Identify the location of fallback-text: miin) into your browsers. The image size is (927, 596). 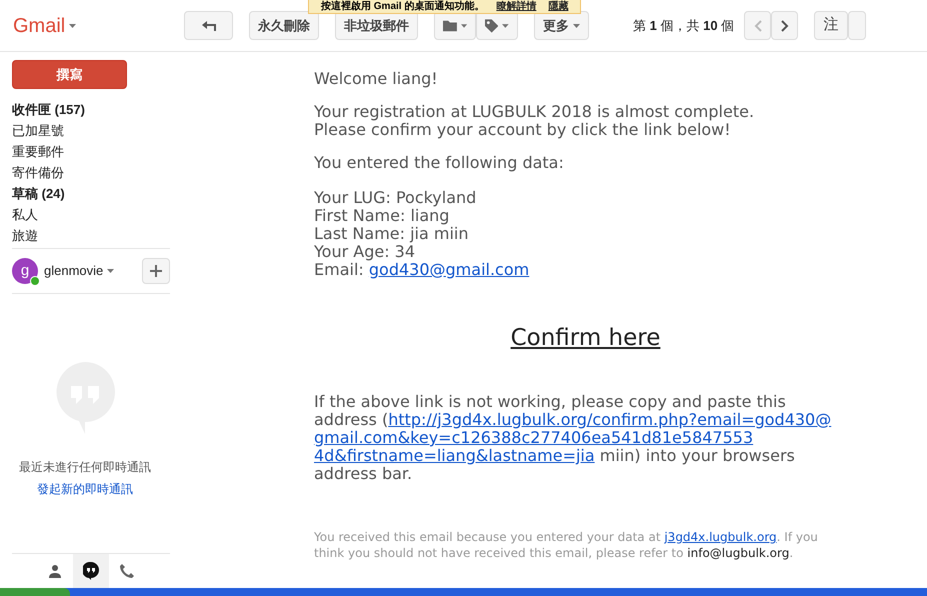
(697, 455).